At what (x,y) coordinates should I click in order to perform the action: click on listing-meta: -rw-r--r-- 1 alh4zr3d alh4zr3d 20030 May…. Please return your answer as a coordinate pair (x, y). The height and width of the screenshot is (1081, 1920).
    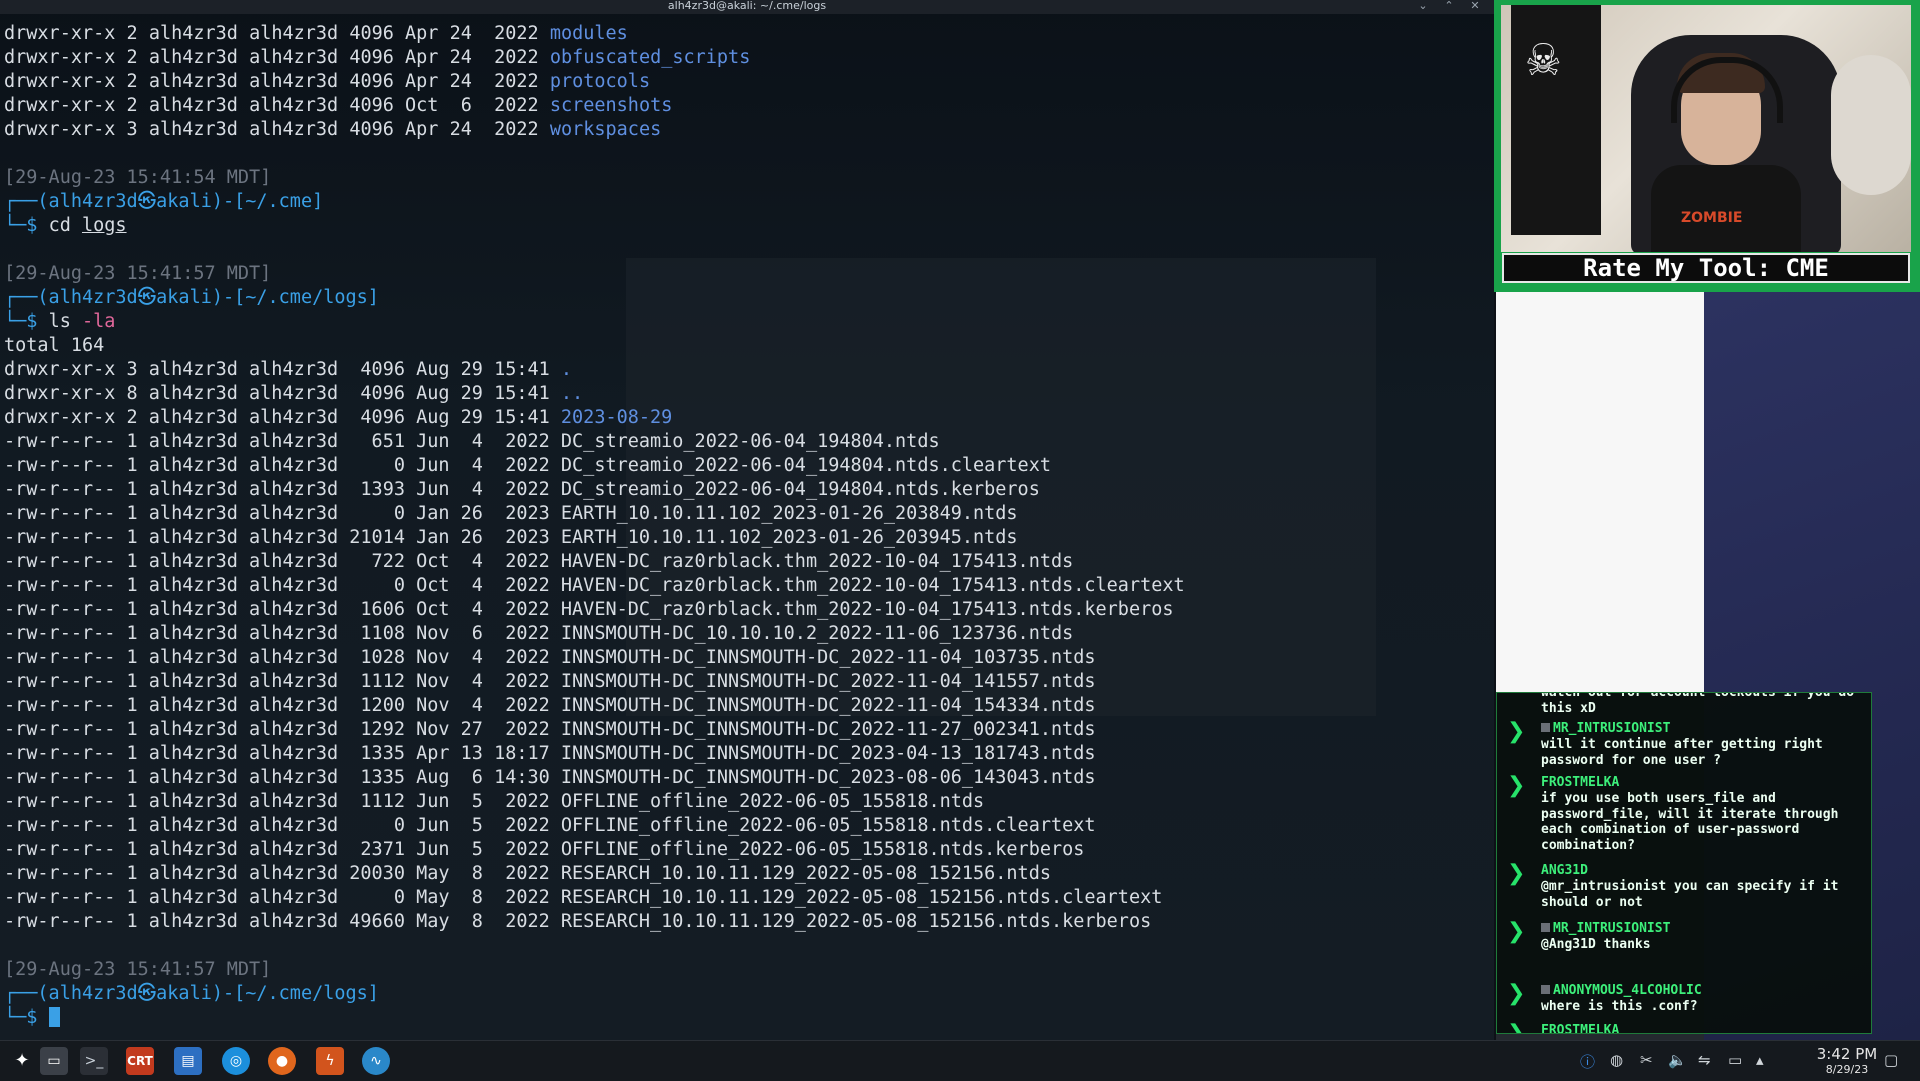
    Looking at the image, I should click on (282, 873).